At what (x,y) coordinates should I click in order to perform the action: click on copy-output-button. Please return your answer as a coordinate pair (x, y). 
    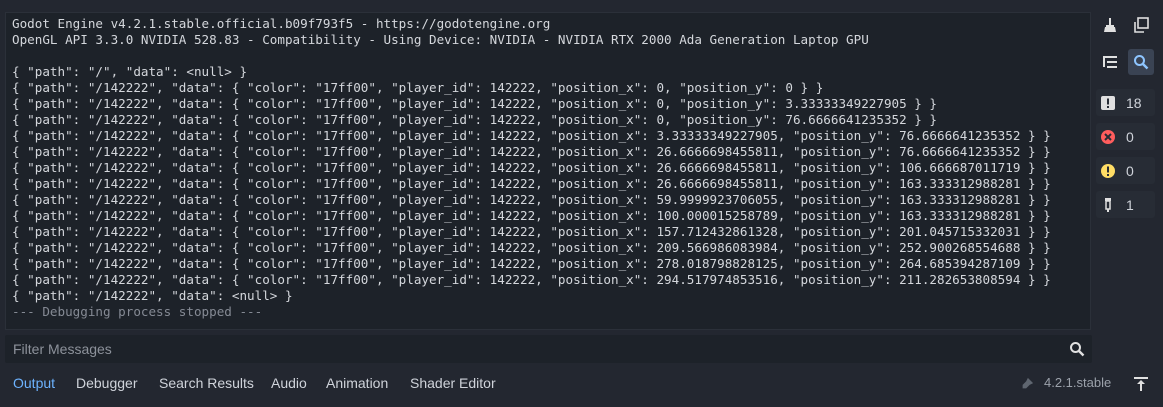
    Looking at the image, I should click on (1141, 25).